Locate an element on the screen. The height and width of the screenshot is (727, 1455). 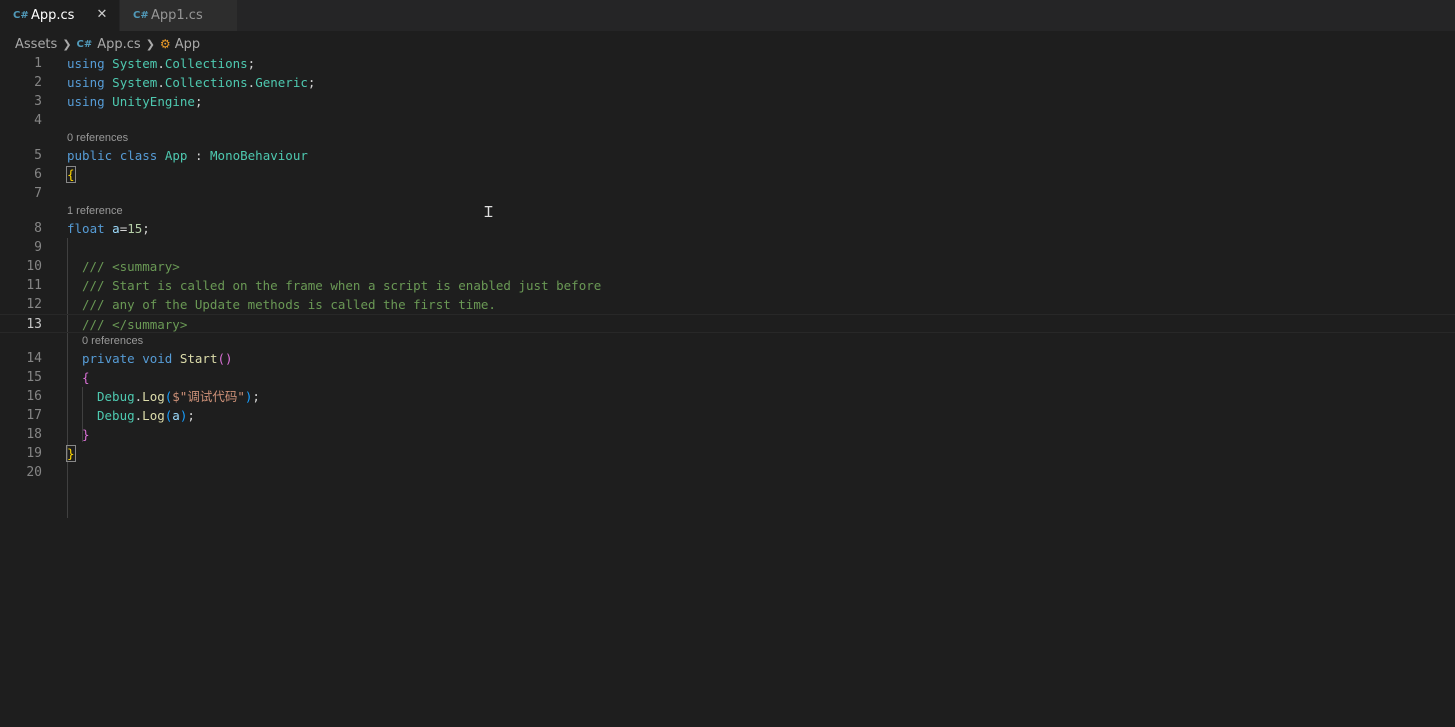
breadcrumb-item-file: App.cs is located at coordinates (118, 44).